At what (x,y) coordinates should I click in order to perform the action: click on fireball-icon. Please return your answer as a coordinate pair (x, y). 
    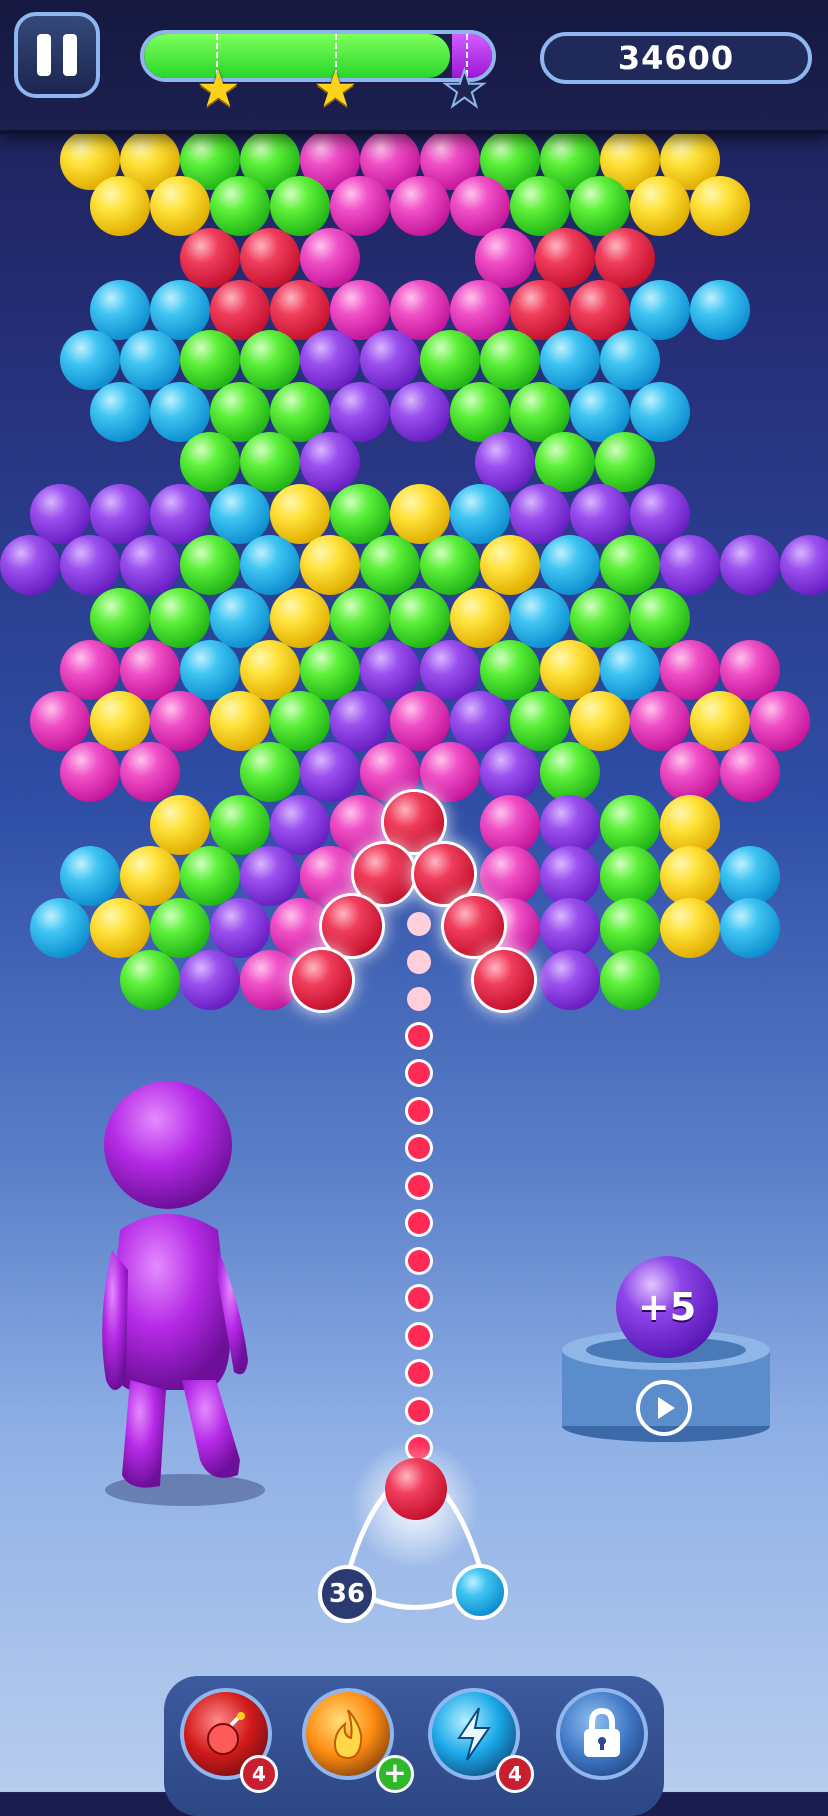
    Looking at the image, I should click on (348, 1734).